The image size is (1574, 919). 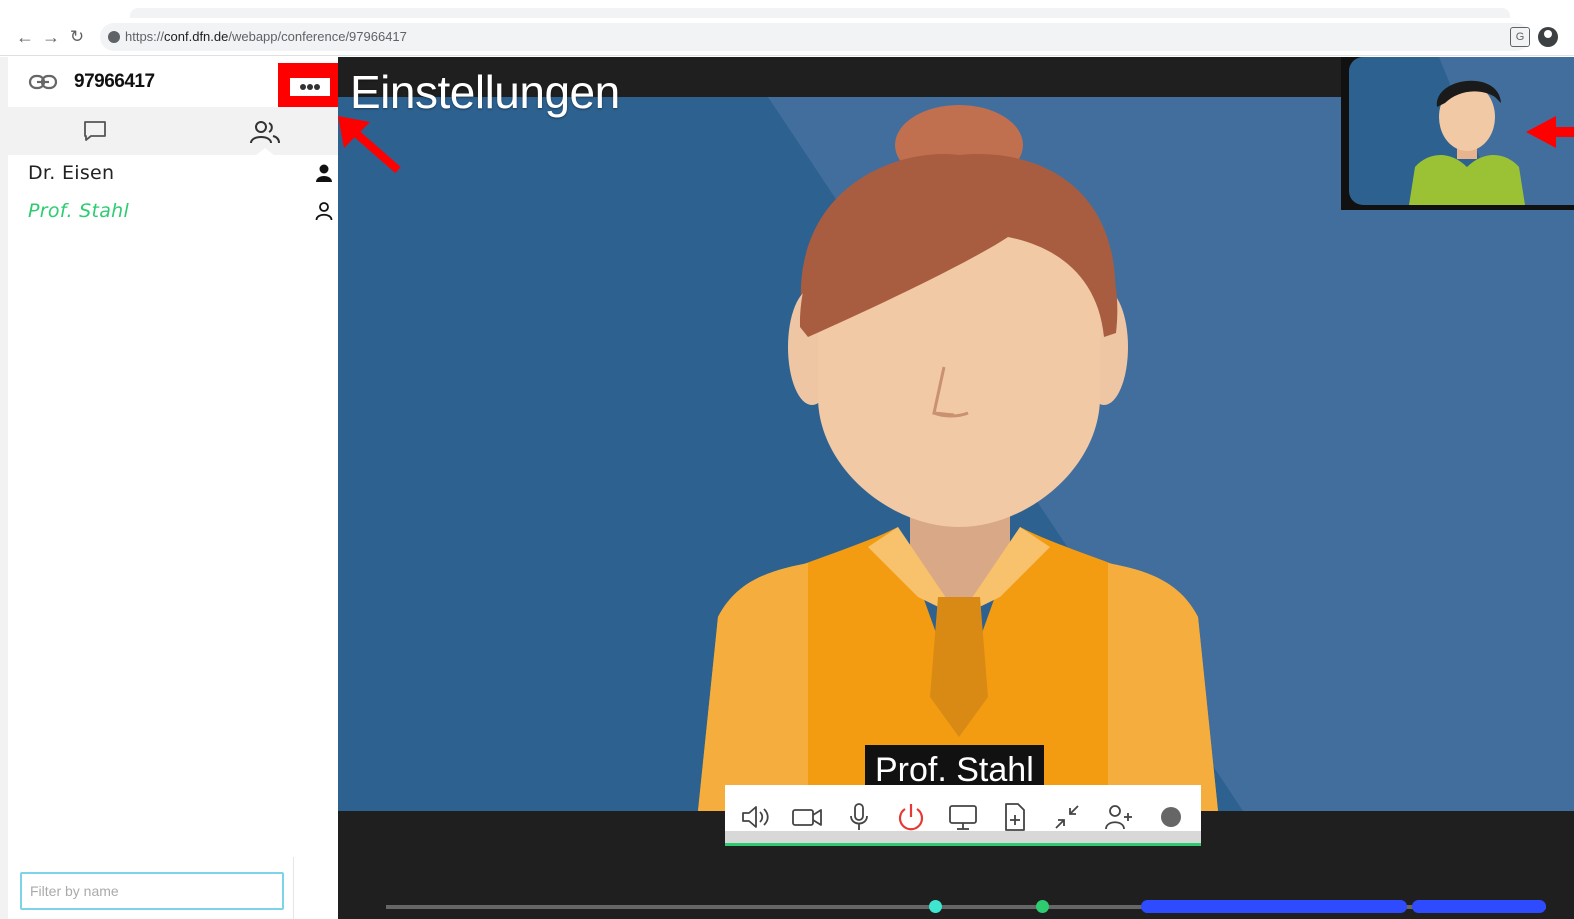 I want to click on record-icon, so click(x=1171, y=817).